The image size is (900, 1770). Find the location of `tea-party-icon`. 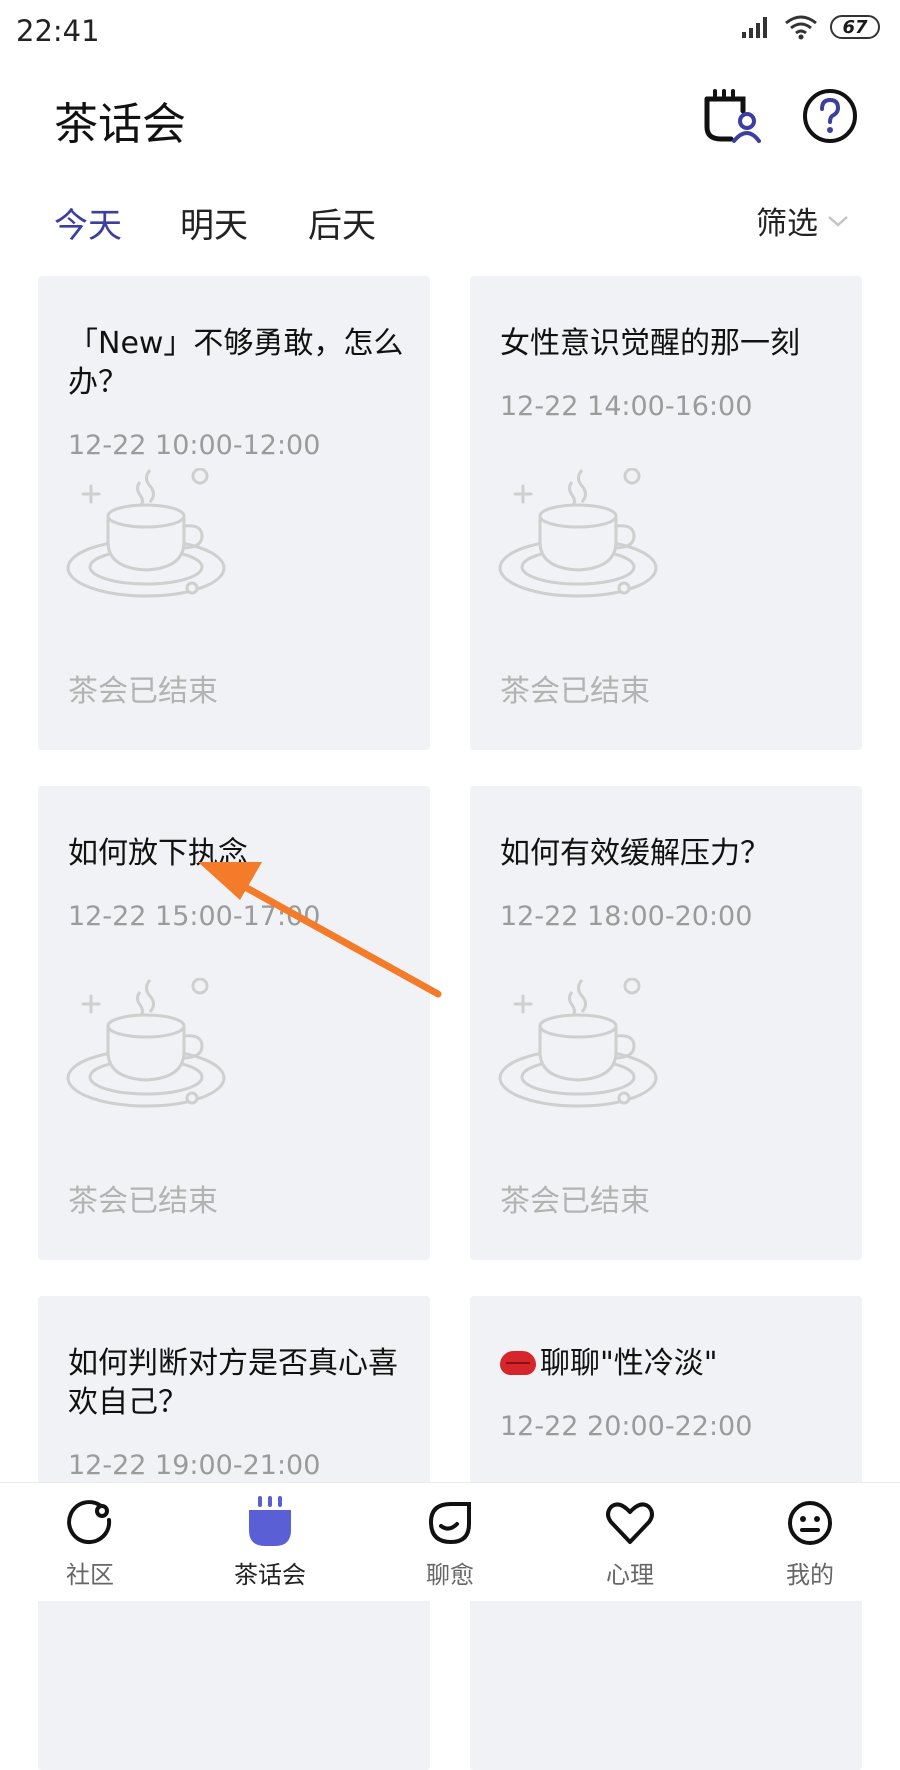

tea-party-icon is located at coordinates (270, 1521).